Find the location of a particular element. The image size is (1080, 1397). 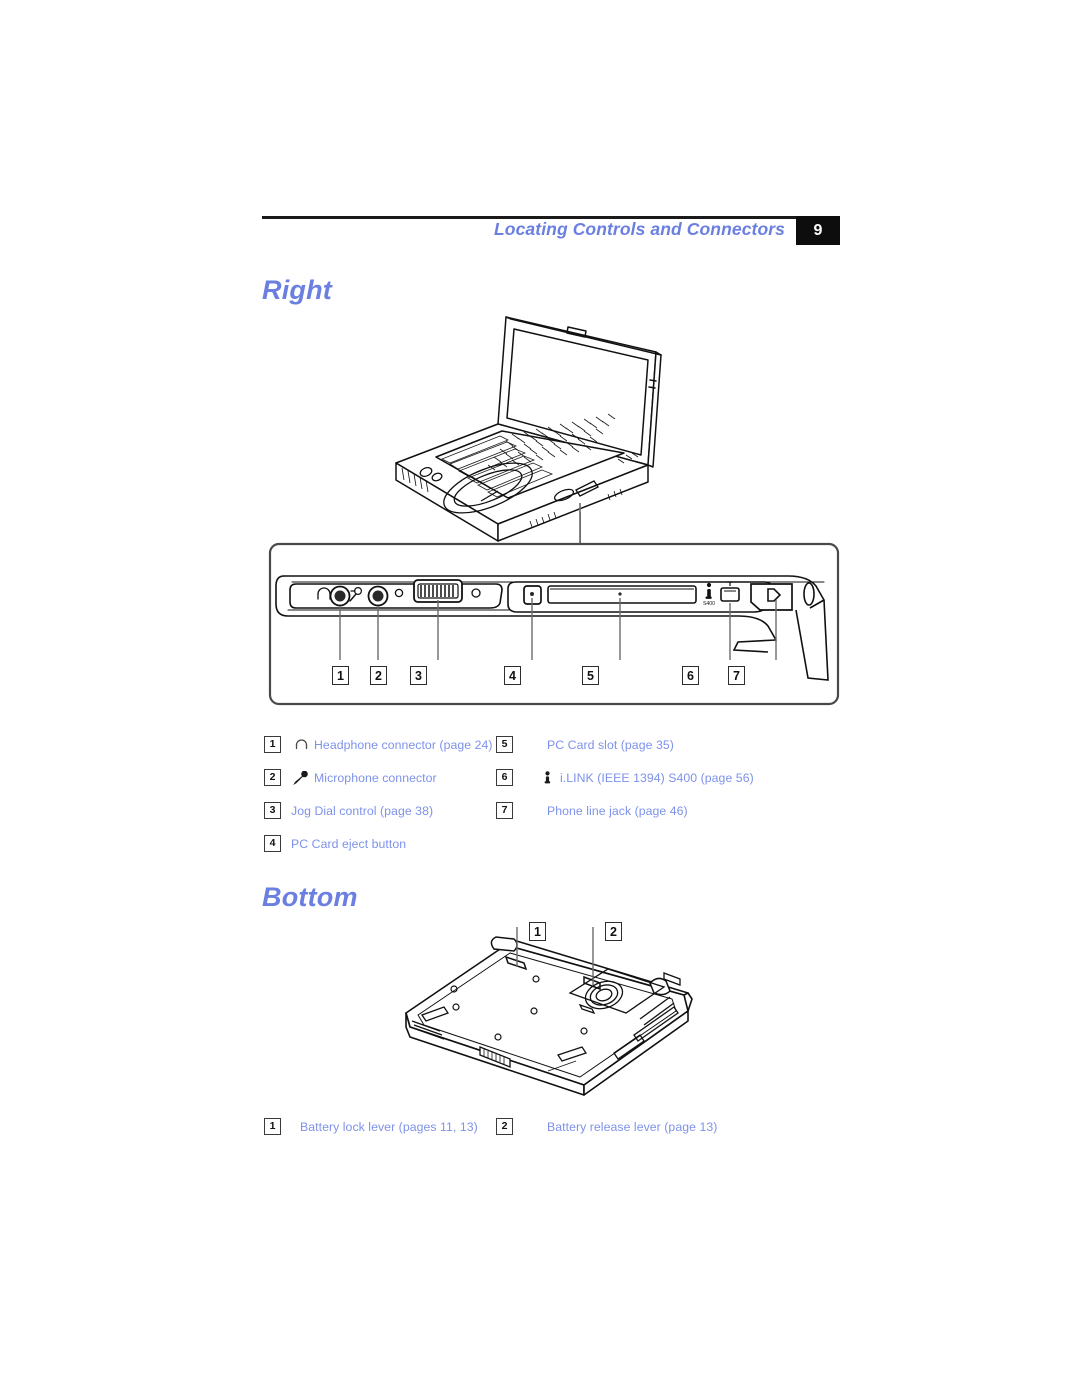

ilink-s400-mark: S400 is located at coordinates (709, 604).